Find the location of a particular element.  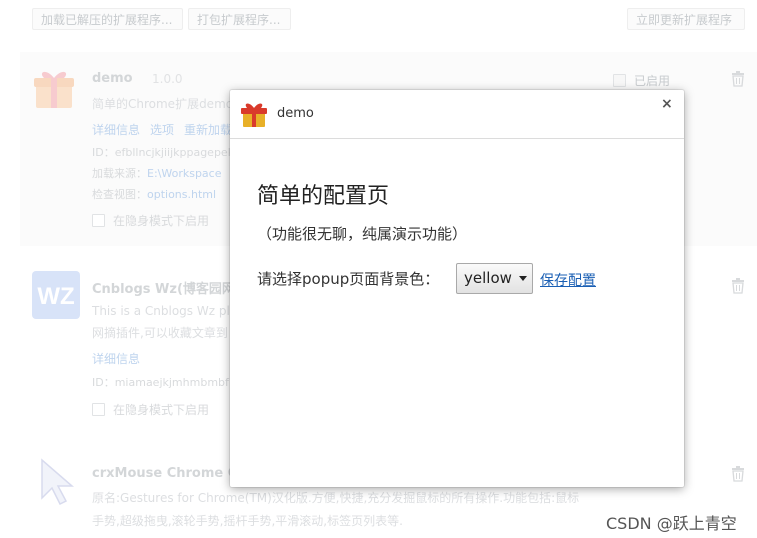

bg-color-prompt: 请选择popup页面背景色： is located at coordinates (348, 279).